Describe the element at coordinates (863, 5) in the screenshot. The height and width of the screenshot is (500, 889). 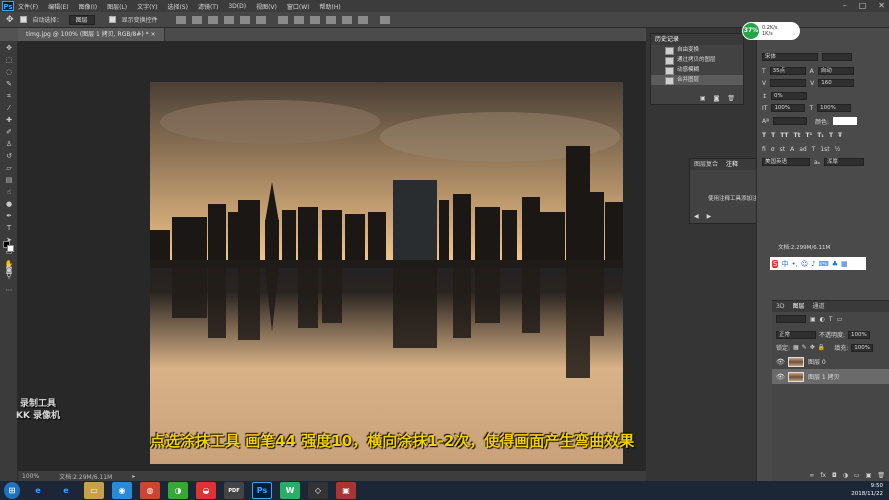
I see `maximize-icon: □` at that location.